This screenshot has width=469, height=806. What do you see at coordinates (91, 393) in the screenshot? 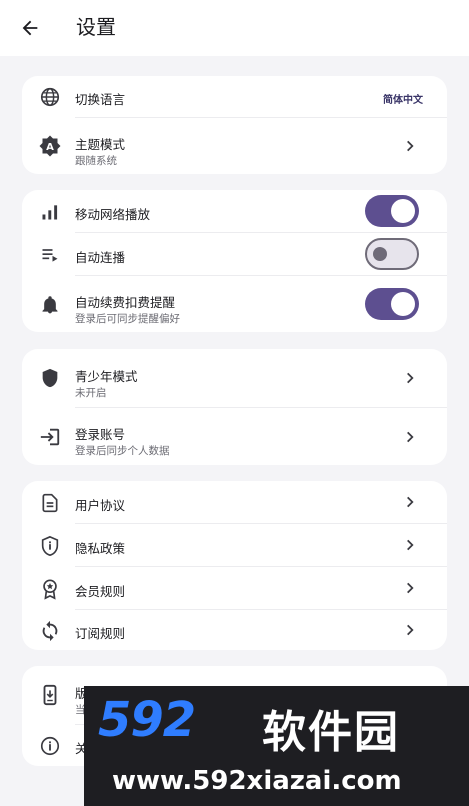
I see `youth-mode-subtitle: 未开启` at bounding box center [91, 393].